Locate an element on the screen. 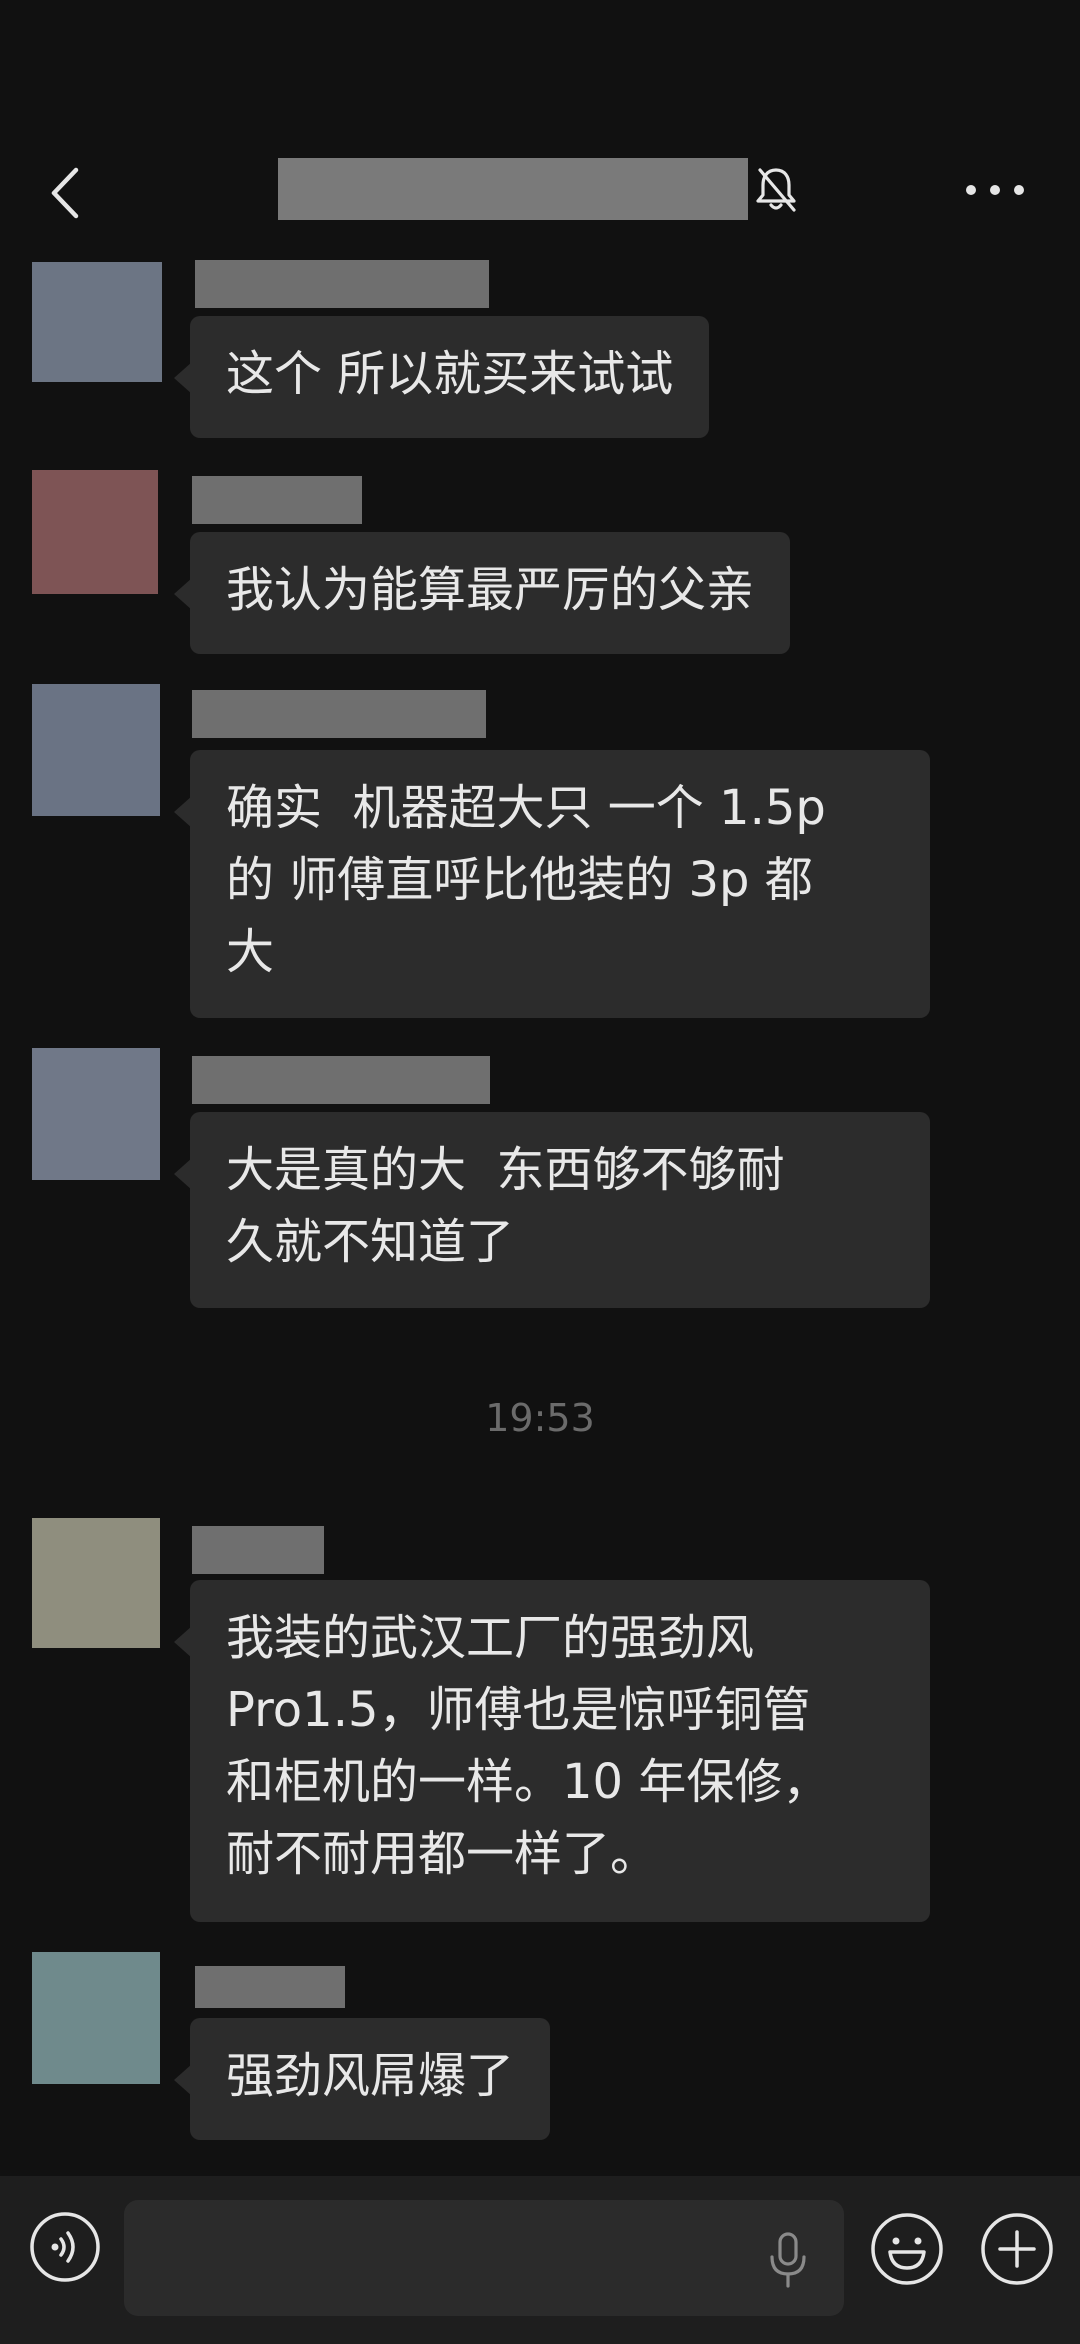  chat-title-redacted is located at coordinates (513, 189).